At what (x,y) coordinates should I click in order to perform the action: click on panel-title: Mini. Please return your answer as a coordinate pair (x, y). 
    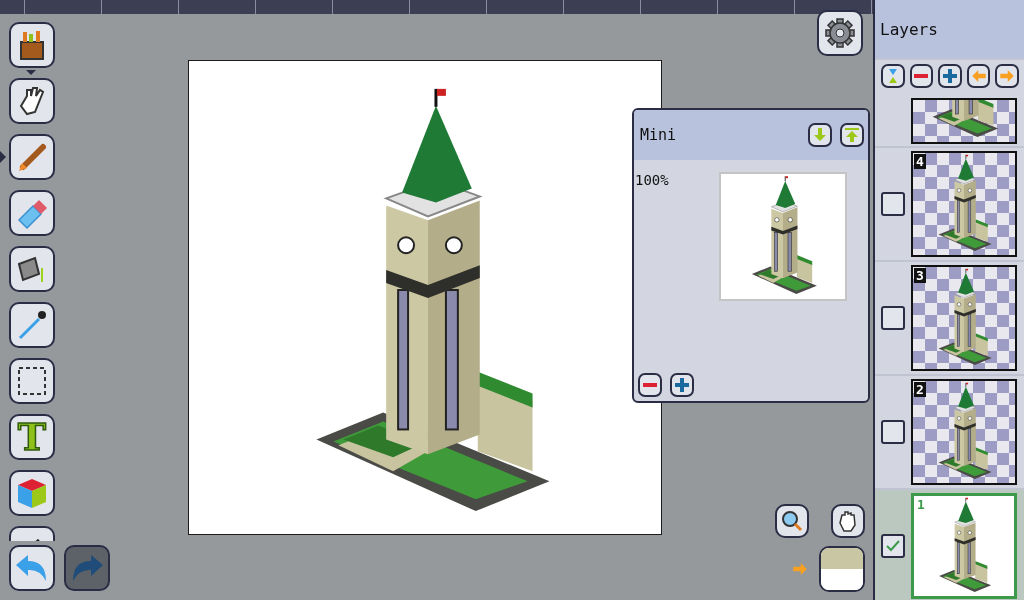
    Looking at the image, I should click on (659, 135).